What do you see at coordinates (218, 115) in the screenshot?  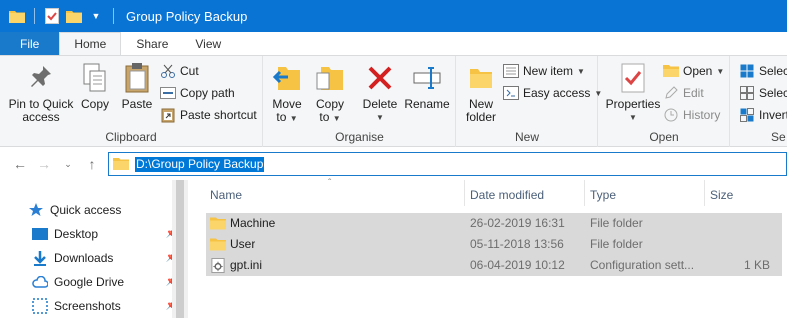 I see `paste-shortcut-label: Paste shortcut` at bounding box center [218, 115].